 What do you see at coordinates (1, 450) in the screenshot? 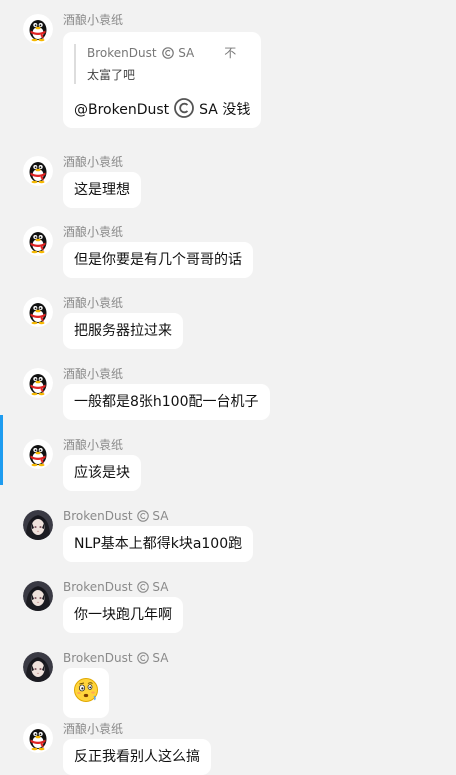
I see `scroll-position-marker` at bounding box center [1, 450].